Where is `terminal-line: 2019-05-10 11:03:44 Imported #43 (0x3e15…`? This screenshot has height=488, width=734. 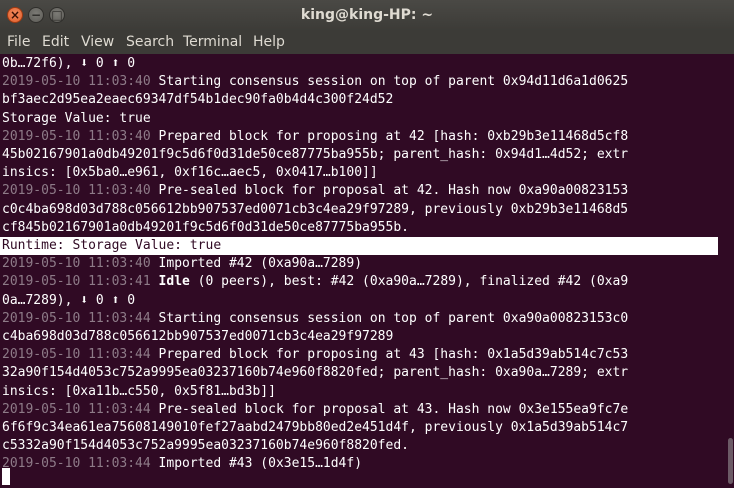
terminal-line: 2019-05-10 11:03:44 Imported #43 (0x3e15… is located at coordinates (182, 464).